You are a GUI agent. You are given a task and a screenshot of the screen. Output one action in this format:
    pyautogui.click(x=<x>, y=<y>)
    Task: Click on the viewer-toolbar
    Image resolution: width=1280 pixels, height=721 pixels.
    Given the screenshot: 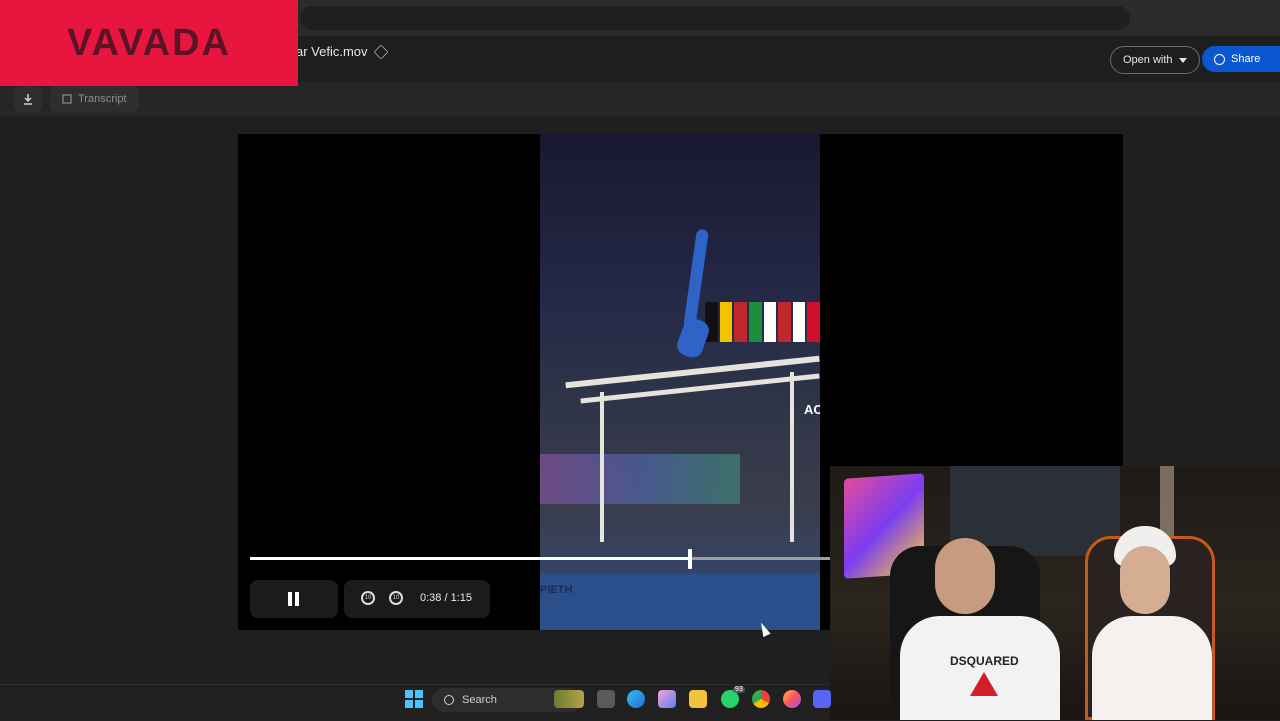 What is the action you would take?
    pyautogui.click(x=640, y=99)
    